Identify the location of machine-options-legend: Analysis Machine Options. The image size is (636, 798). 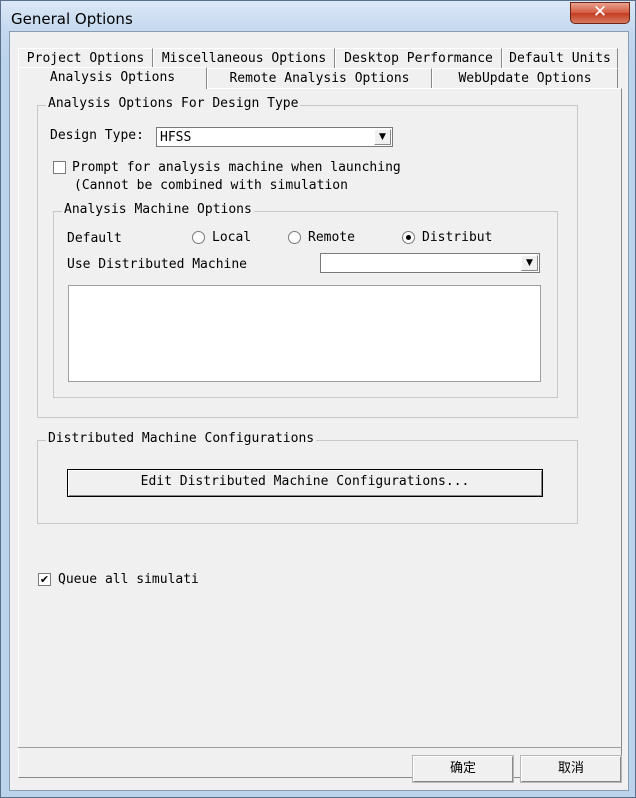
(158, 209).